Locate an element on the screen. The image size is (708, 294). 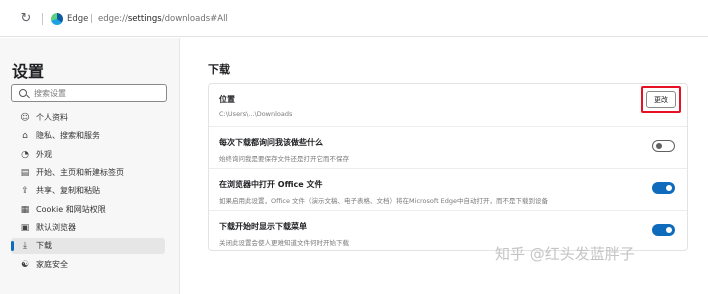
sidebar-item-share: ⇪ 共享、复制和粘贴 is located at coordinates (88, 191).